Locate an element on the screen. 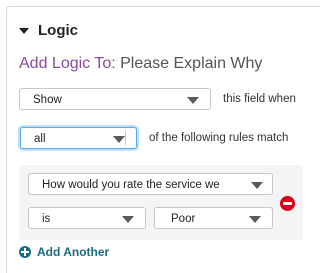  rule-operator-select: is is located at coordinates (87, 218).